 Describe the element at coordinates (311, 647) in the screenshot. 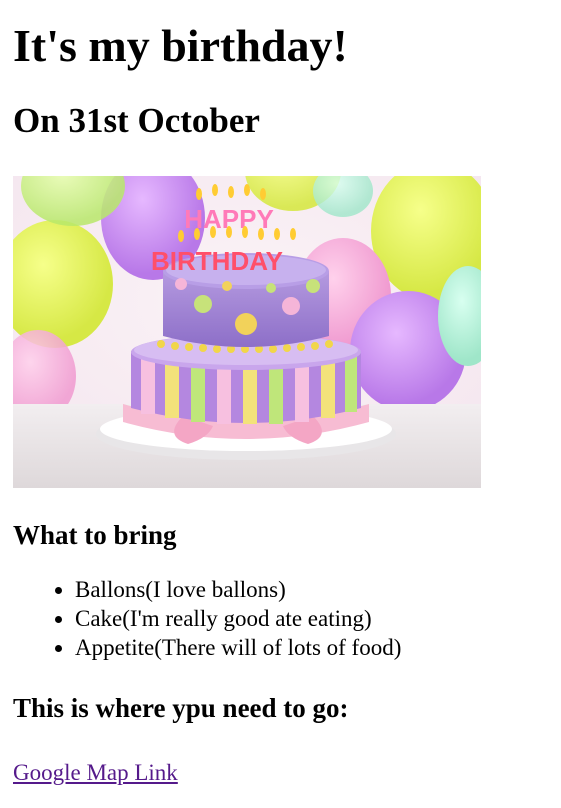

I see `list-item: Appetite(There will of lots of food)` at that location.